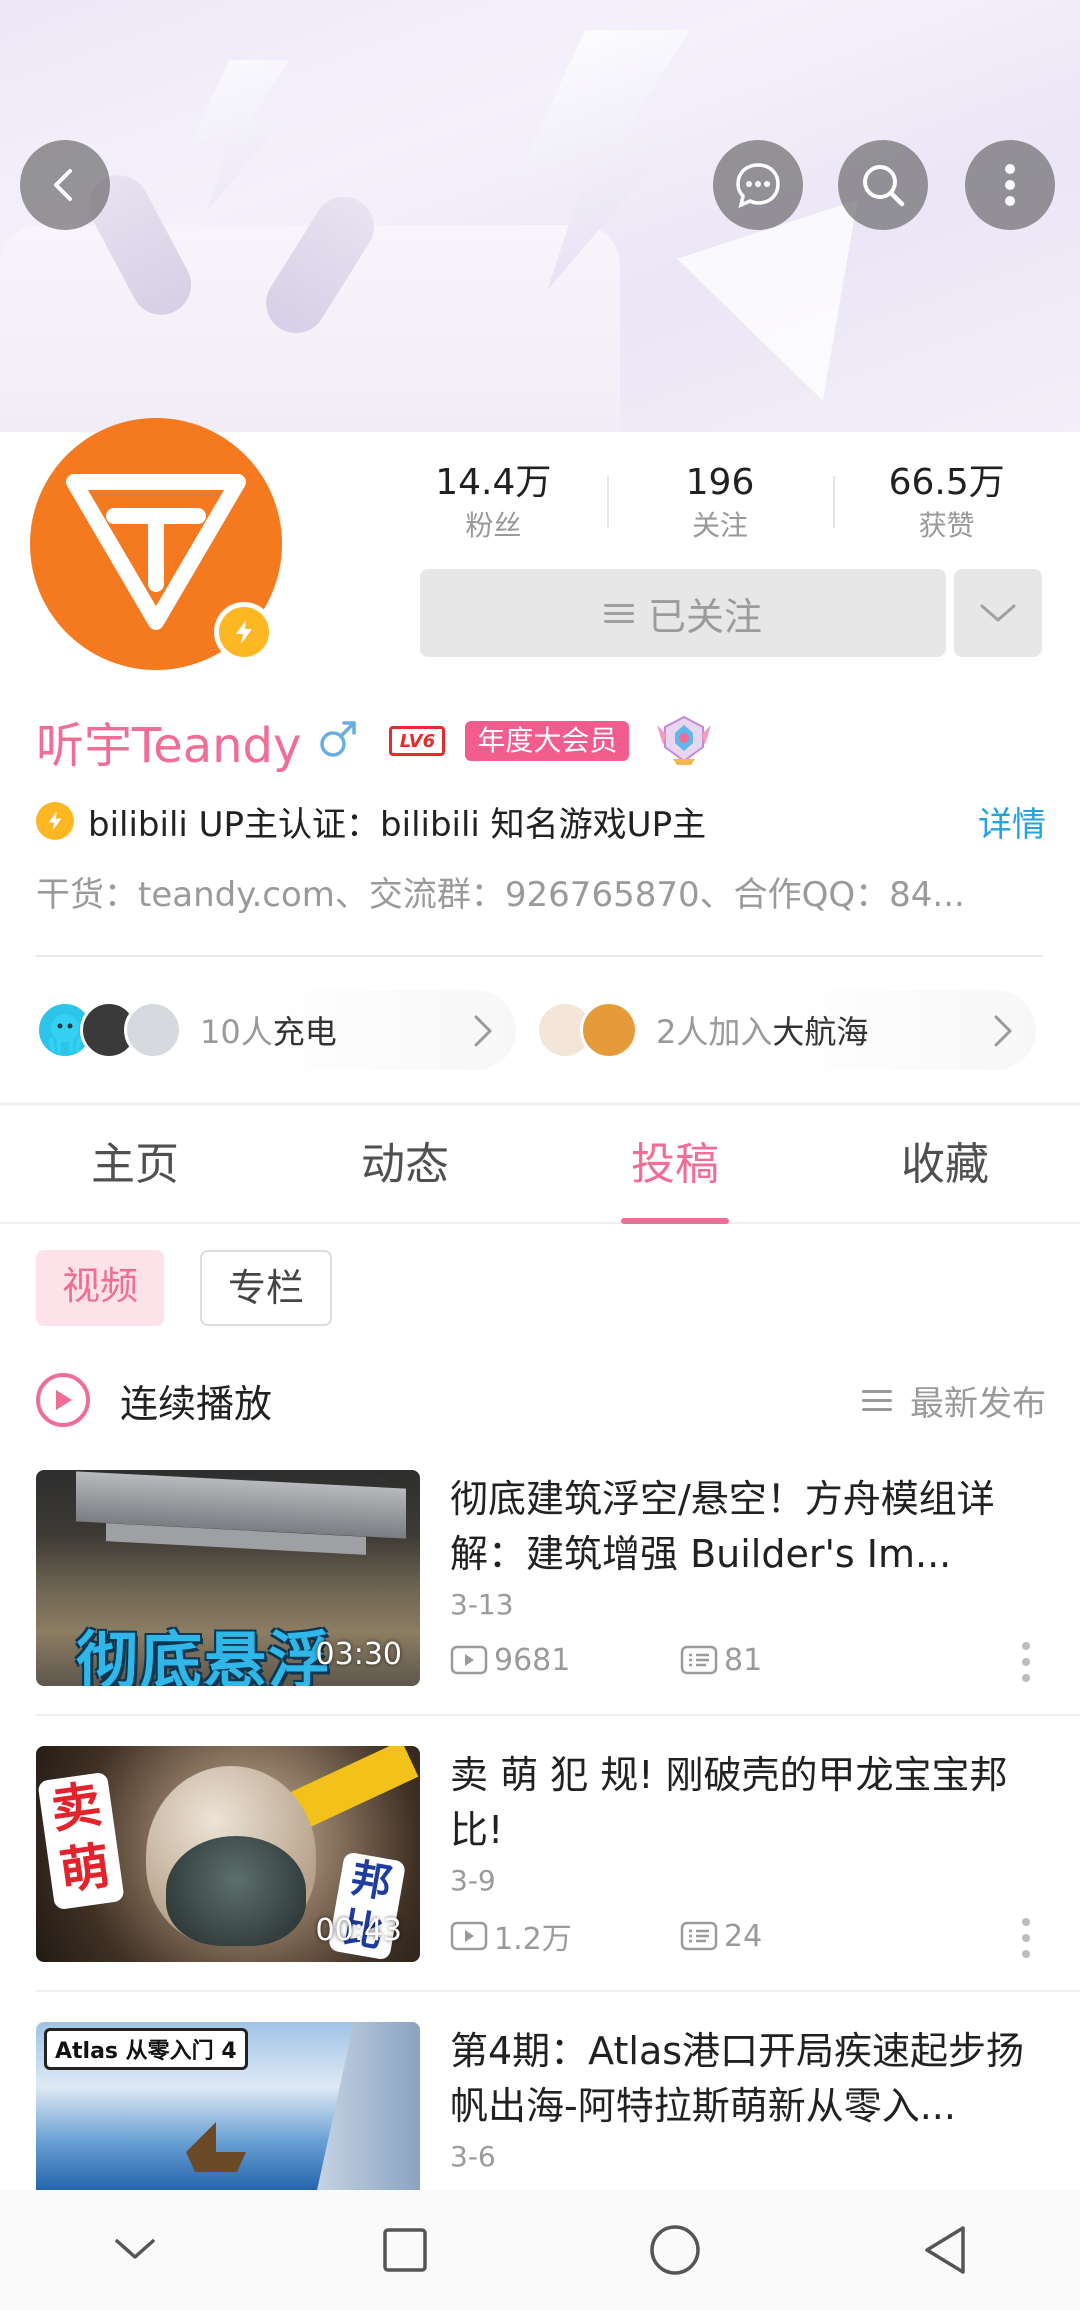 This screenshot has height=2310, width=1080. I want to click on certification-row: bilibili UP主认证：bilibili 知名游戏UP主 详情, so click(541, 821).